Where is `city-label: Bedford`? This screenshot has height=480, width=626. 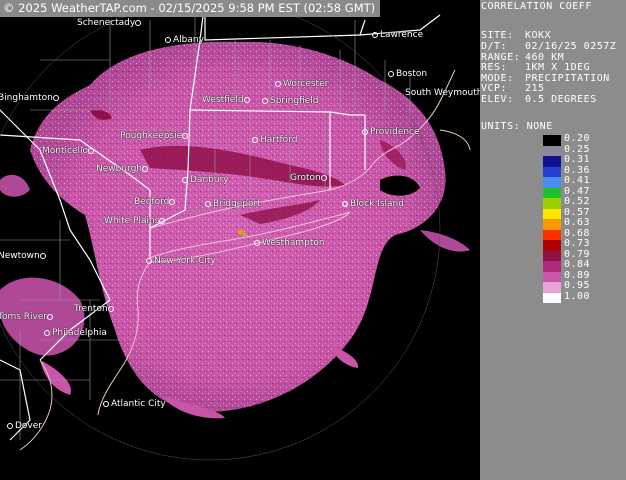
city-label: Bedford is located at coordinates (155, 202).